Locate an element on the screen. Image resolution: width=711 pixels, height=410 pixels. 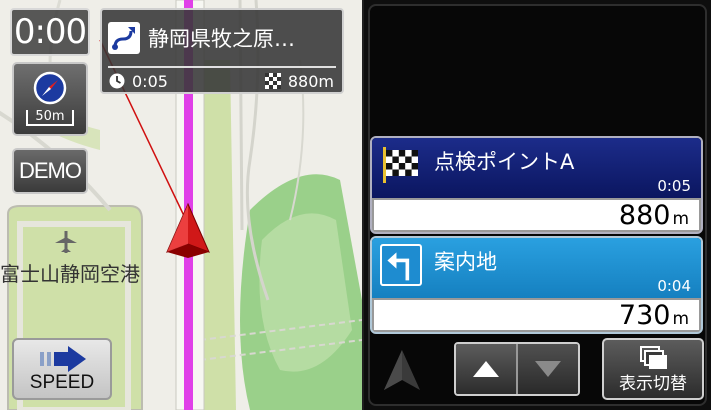
speed-label: SPEED is located at coordinates (62, 382).